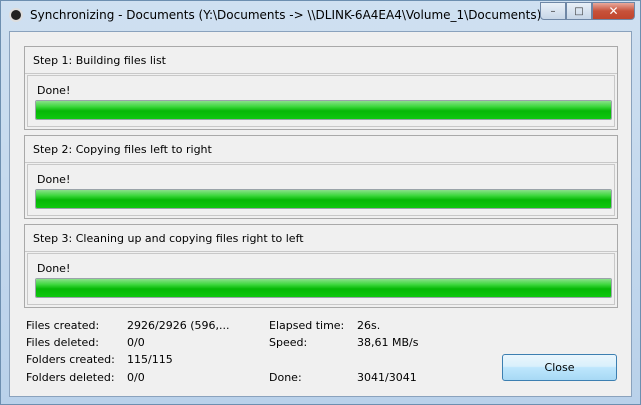 The width and height of the screenshot is (641, 405). I want to click on step-2-progress-fill, so click(323, 199).